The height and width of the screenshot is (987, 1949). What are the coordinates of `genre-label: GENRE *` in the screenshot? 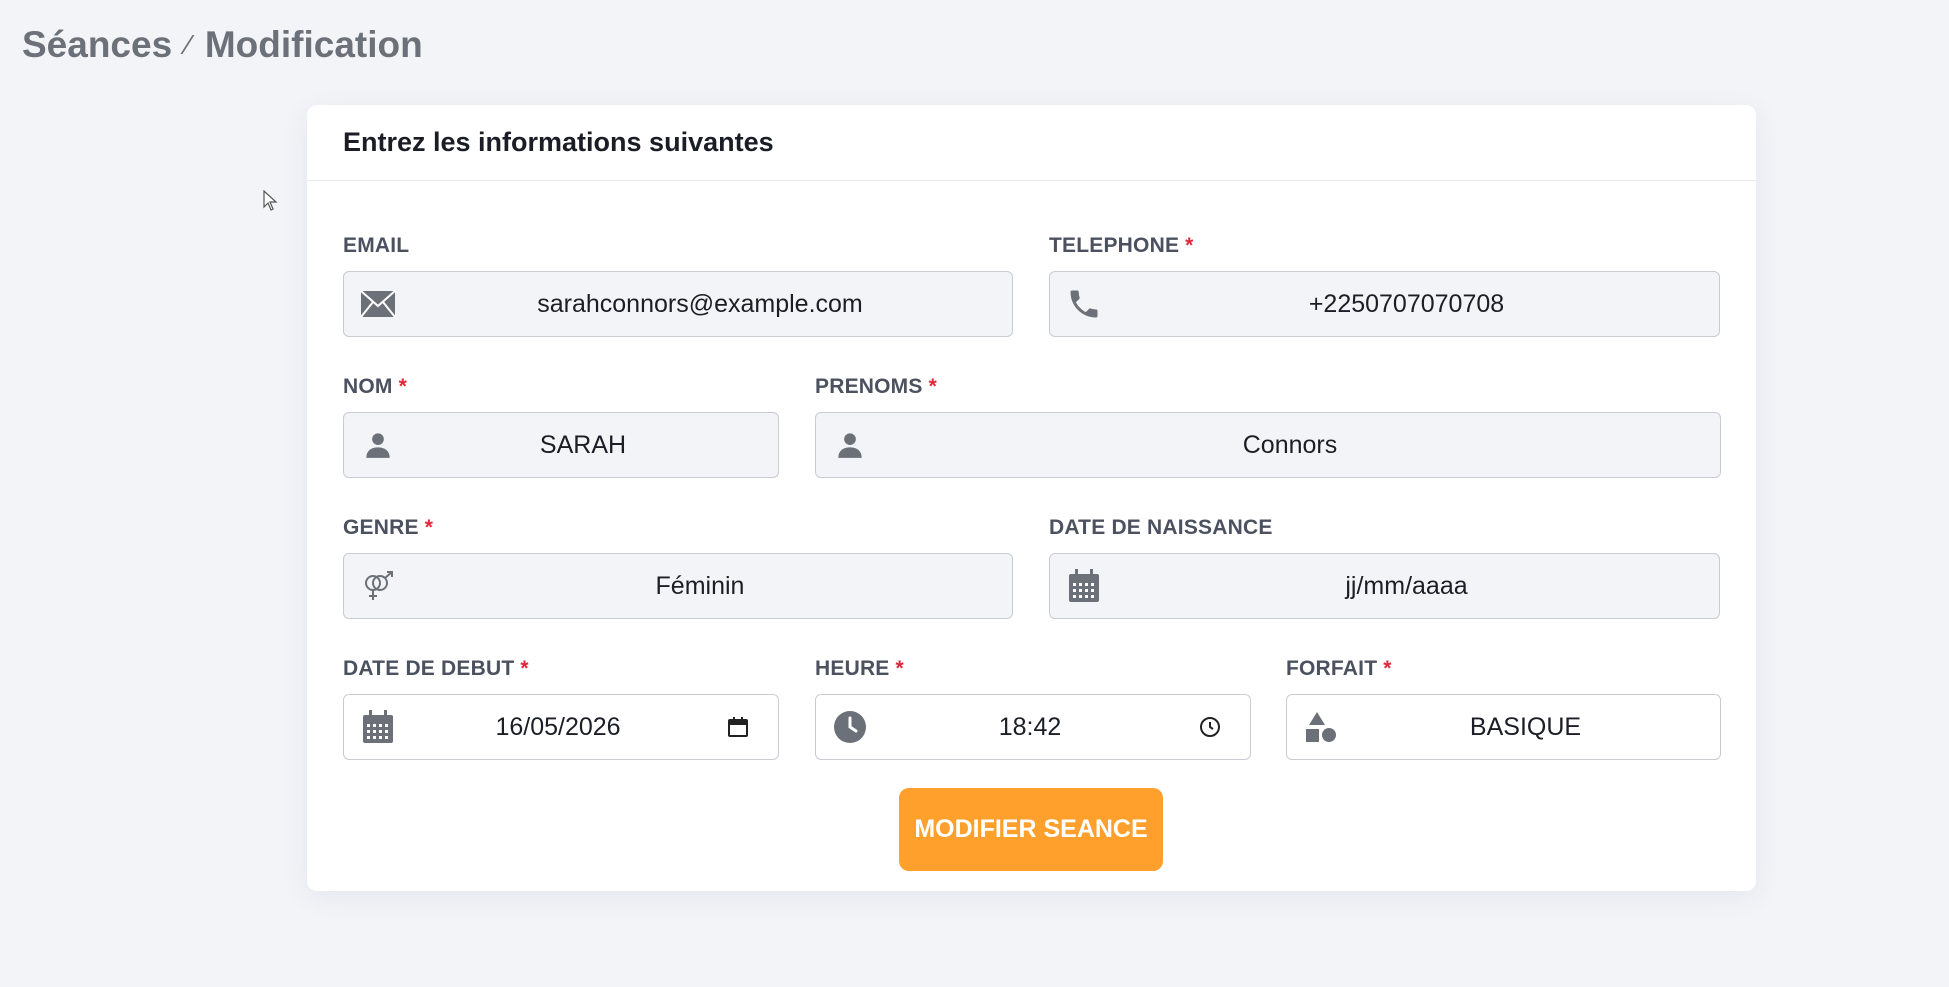 It's located at (388, 527).